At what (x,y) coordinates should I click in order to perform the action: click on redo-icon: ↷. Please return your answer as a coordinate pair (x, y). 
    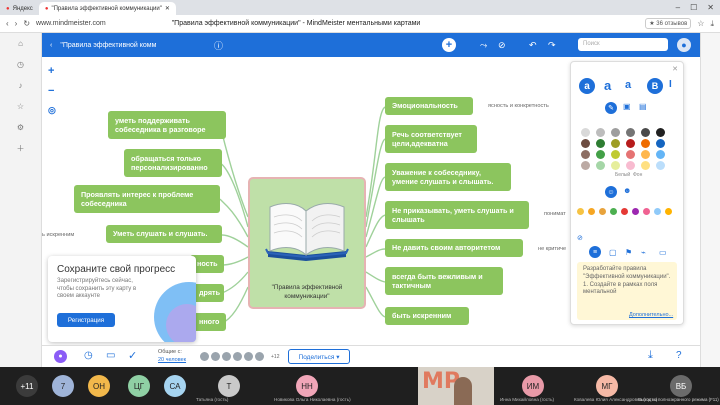
    Looking at the image, I should click on (552, 45).